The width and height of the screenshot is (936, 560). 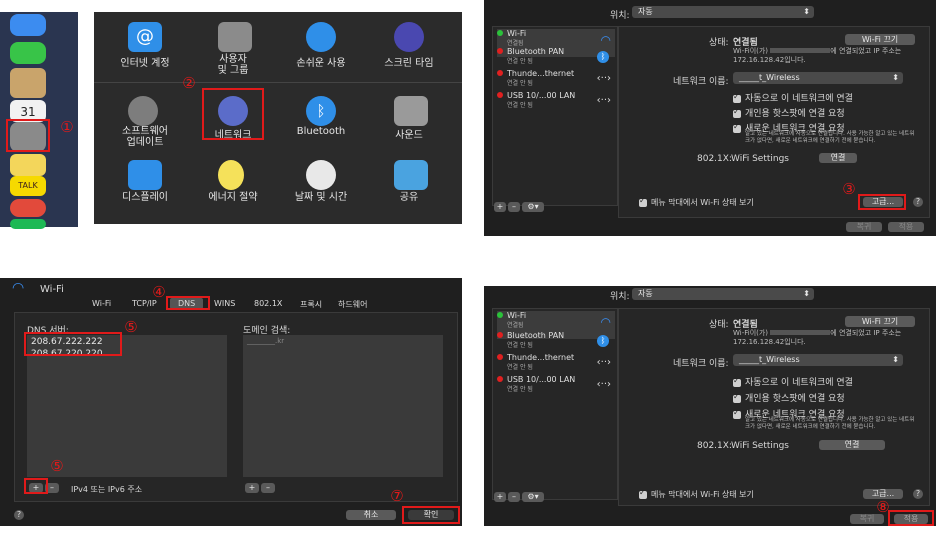 What do you see at coordinates (19, 515) in the screenshot?
I see `dialog-help-button: ?` at bounding box center [19, 515].